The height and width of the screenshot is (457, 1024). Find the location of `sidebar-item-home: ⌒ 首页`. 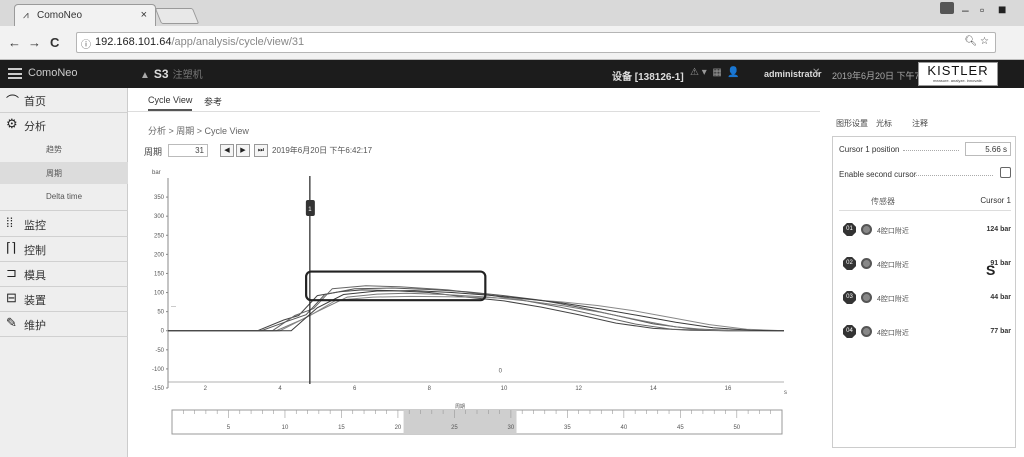

sidebar-item-home: ⌒ 首页 is located at coordinates (64, 100).